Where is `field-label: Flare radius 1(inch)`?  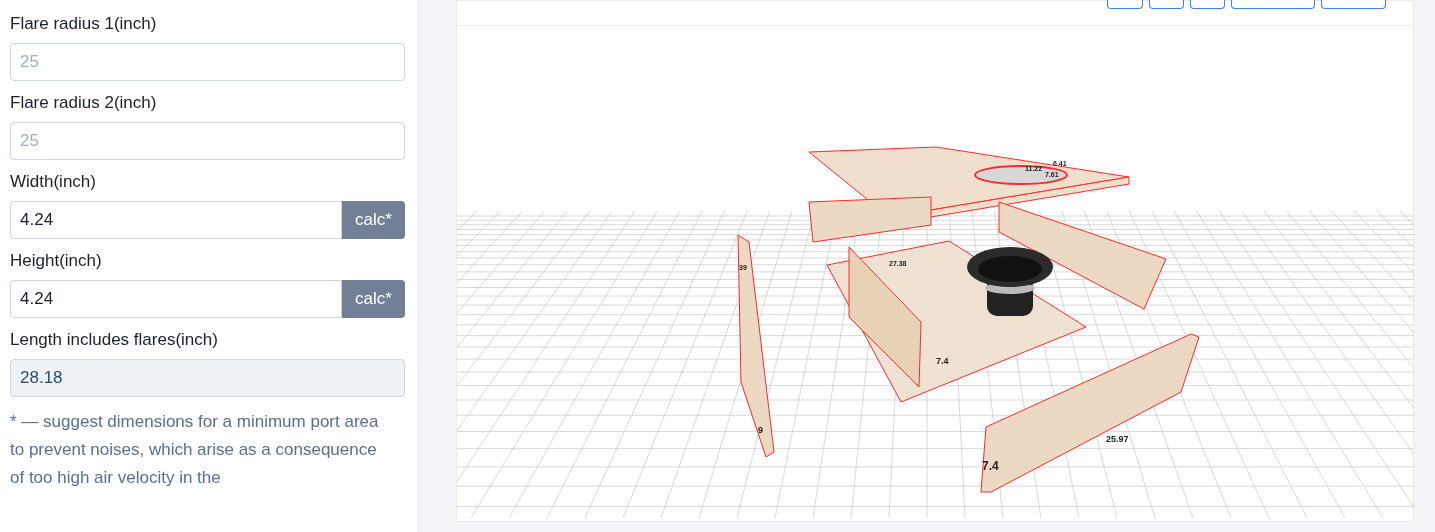 field-label: Flare radius 1(inch) is located at coordinates (84, 24).